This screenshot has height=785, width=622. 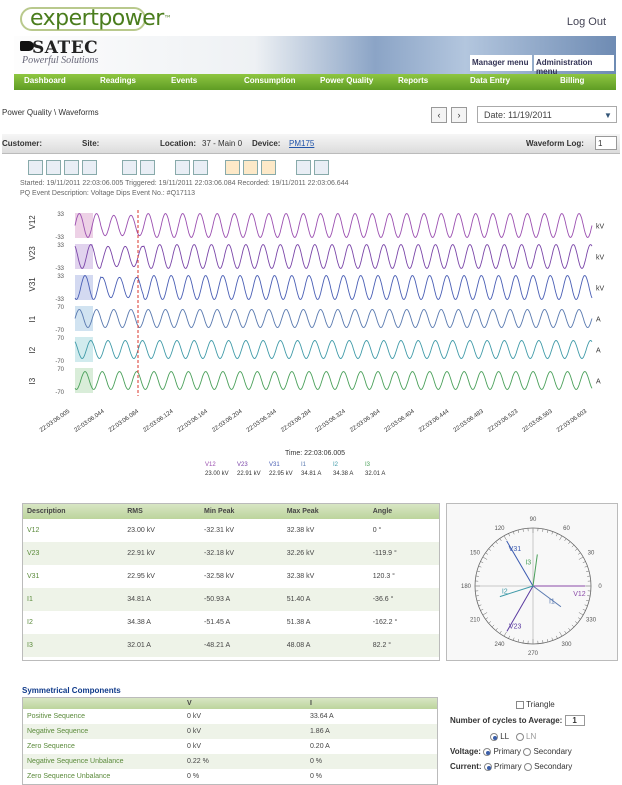 I want to click on col-description: Description, so click(x=73, y=511).